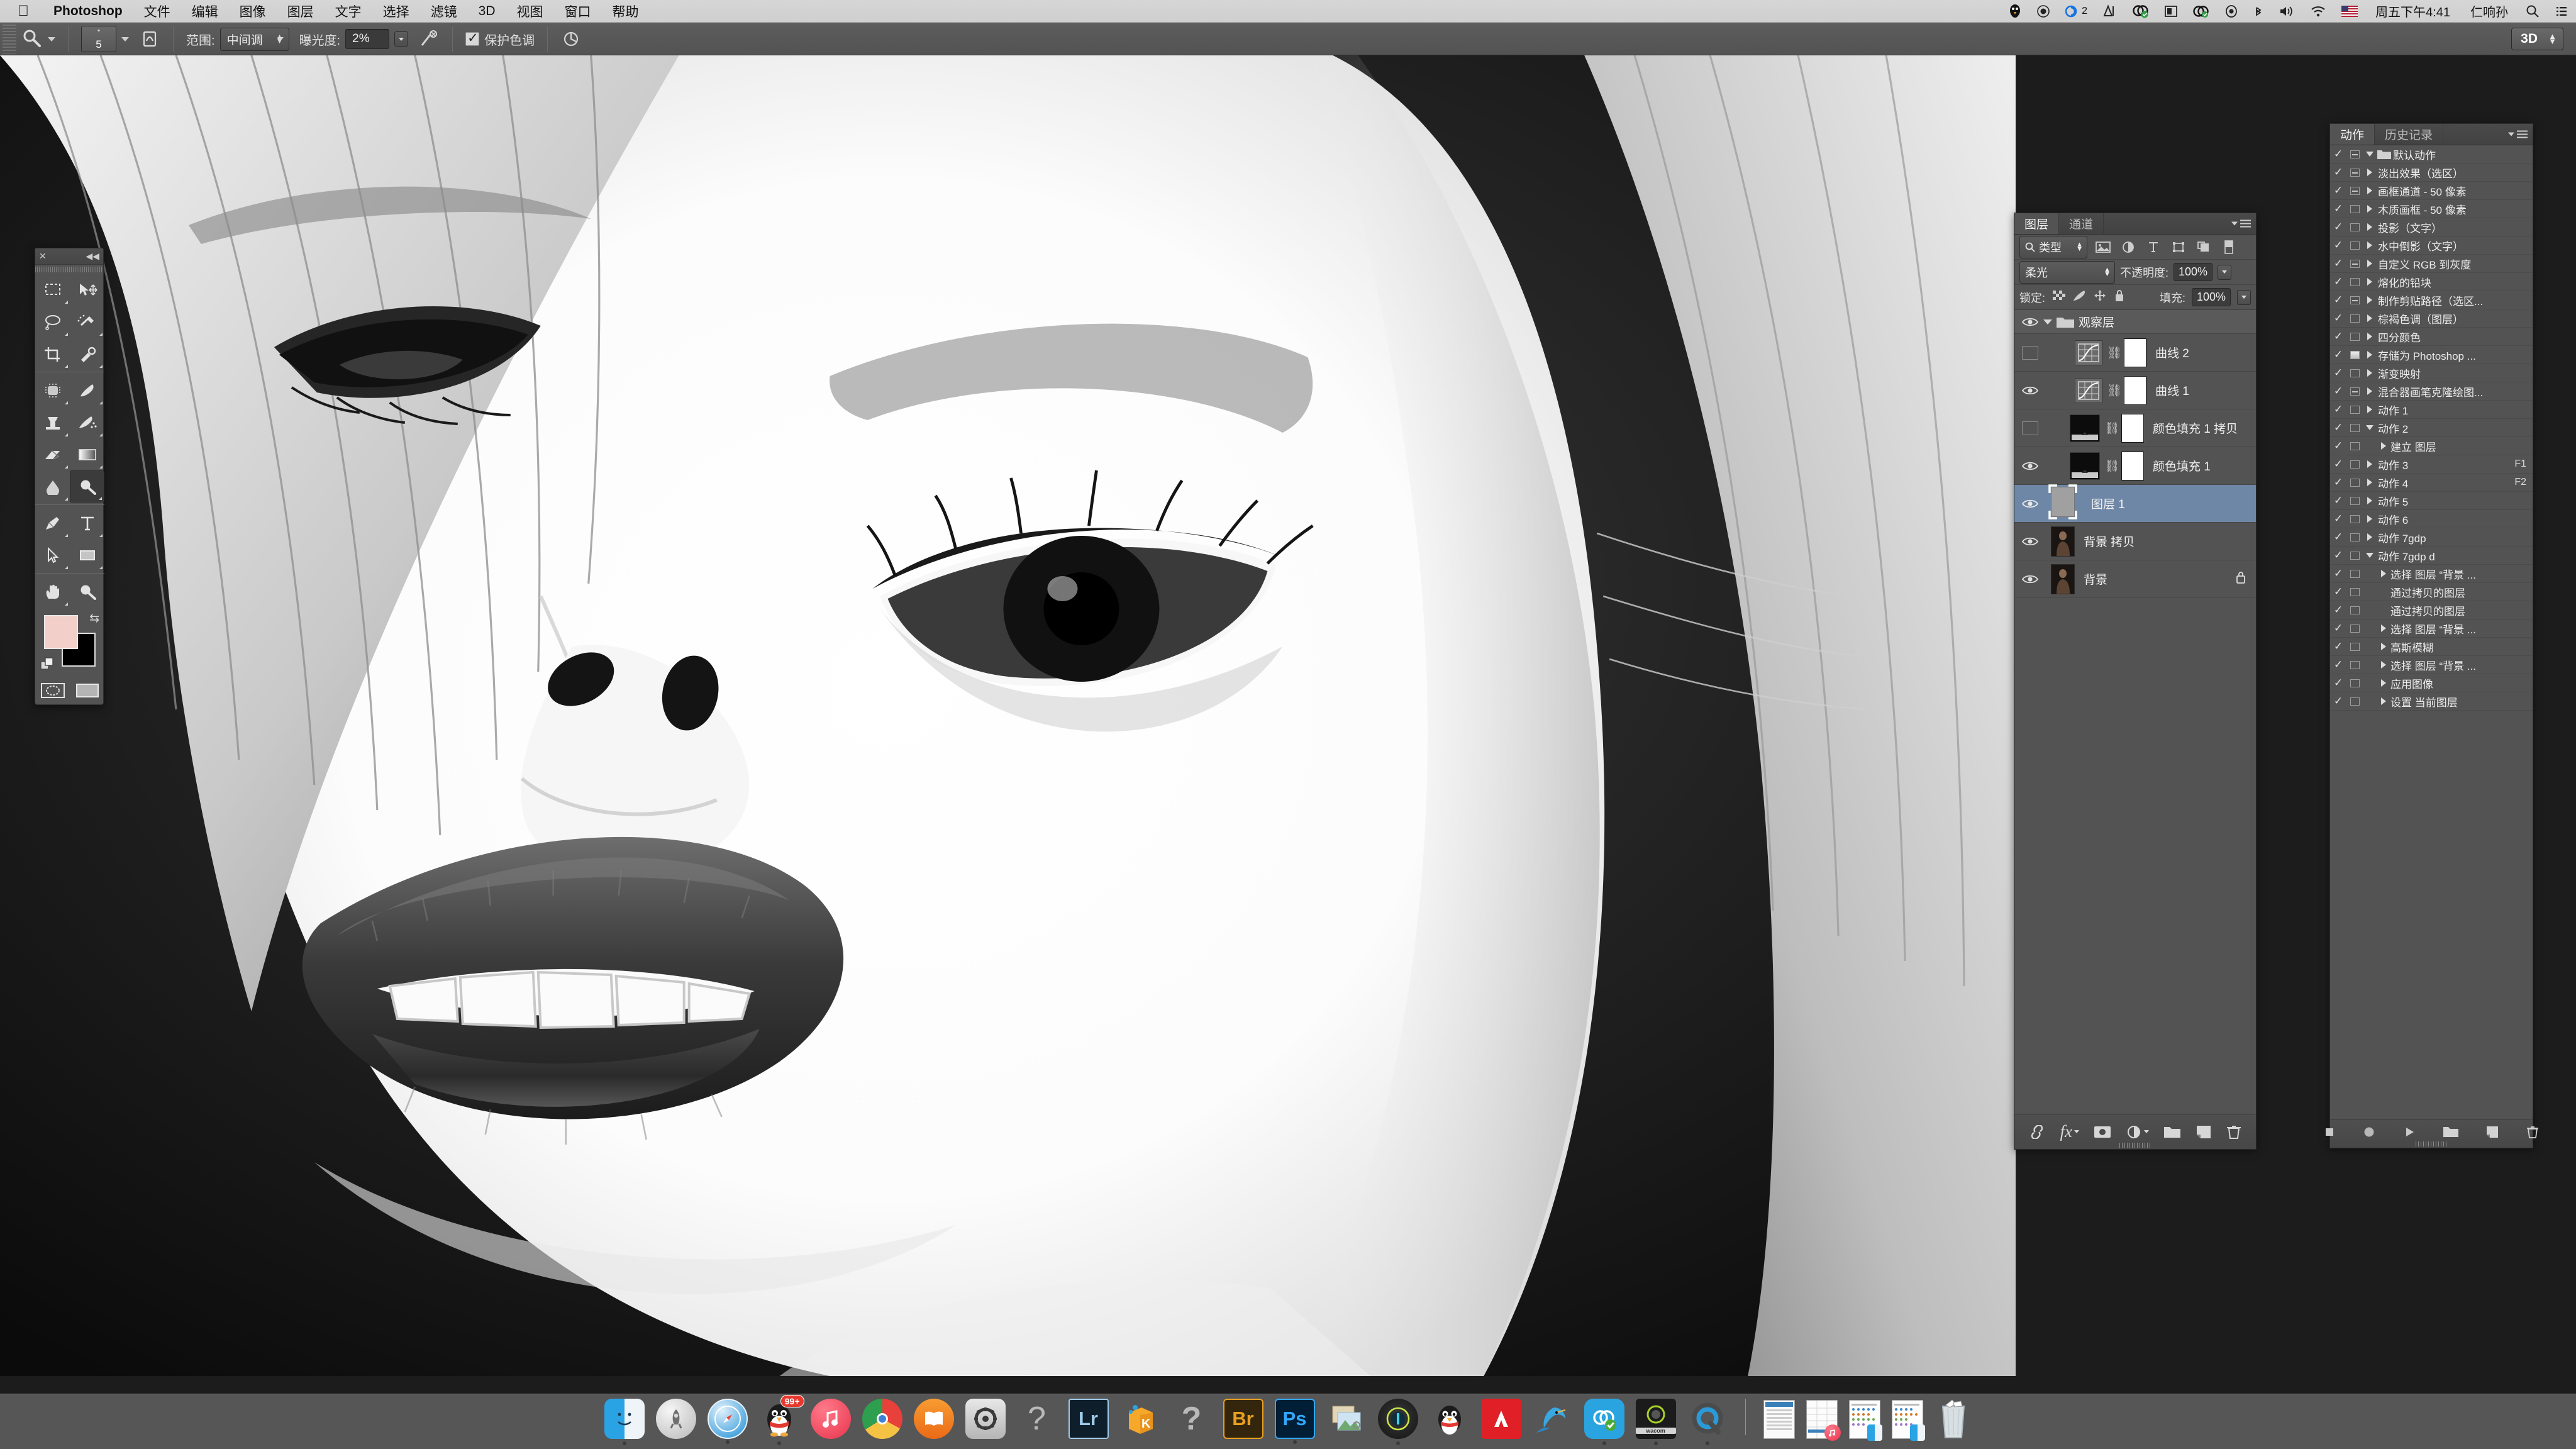  I want to click on layer-row-curves1: ⛓ 曲线 1, so click(2135, 390).